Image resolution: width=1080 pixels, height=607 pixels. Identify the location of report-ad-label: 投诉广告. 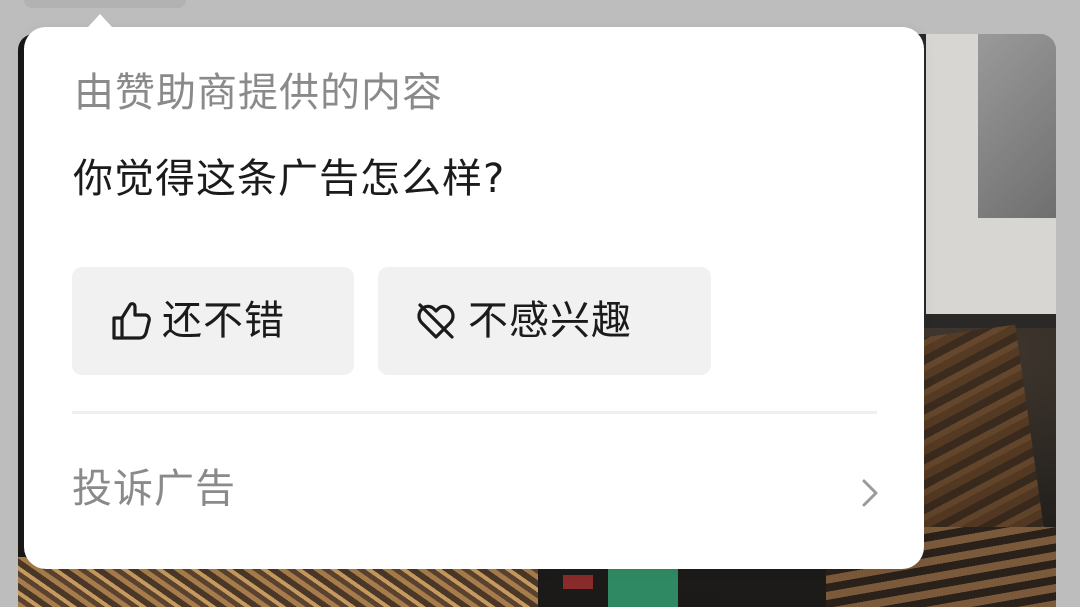
(154, 489).